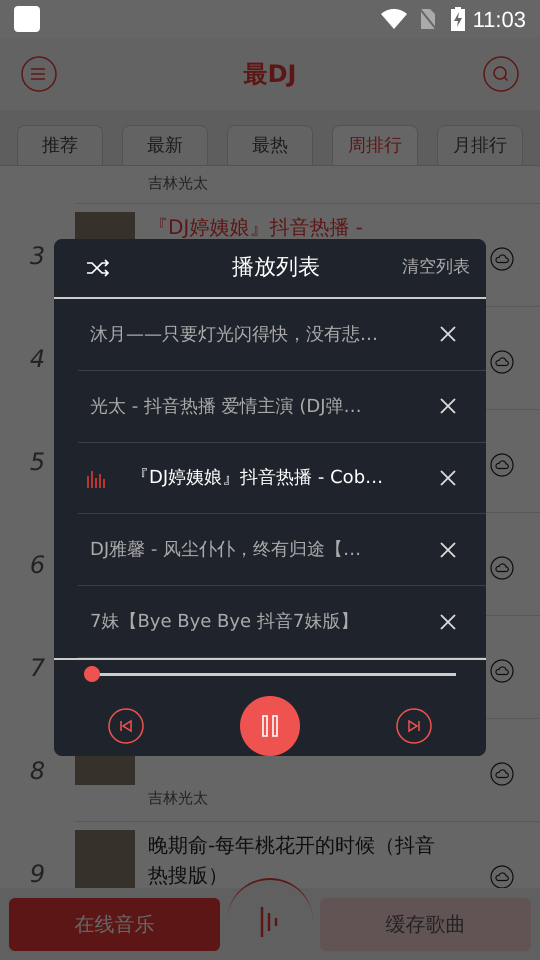 Image resolution: width=540 pixels, height=960 pixels. Describe the element at coordinates (270, 726) in the screenshot. I see `pause-icon` at that location.